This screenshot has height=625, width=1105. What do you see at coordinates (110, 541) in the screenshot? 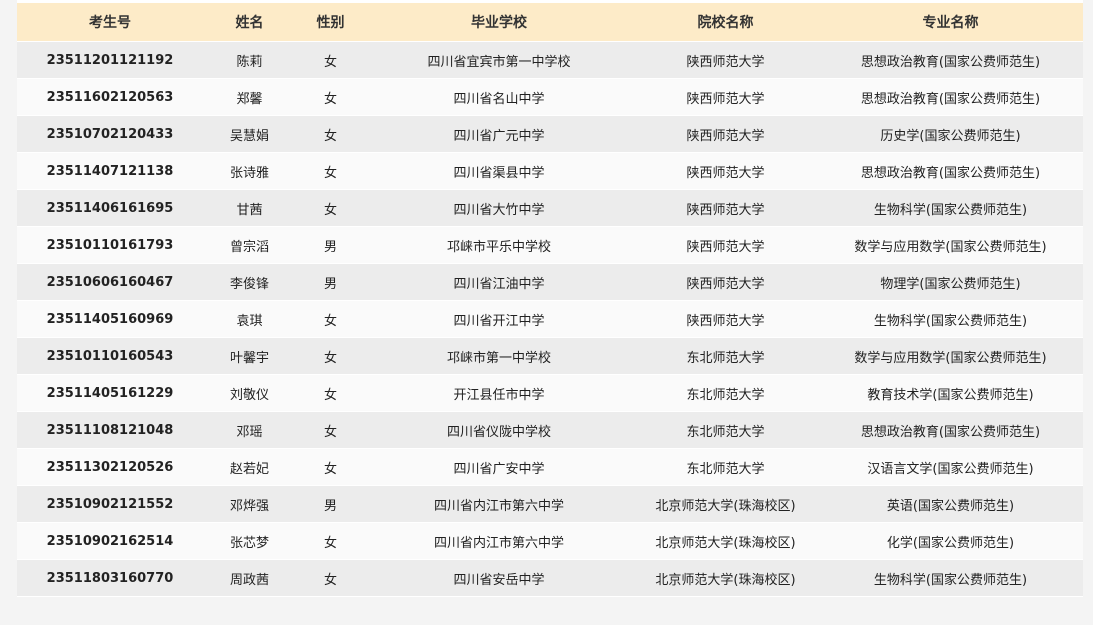
I see `cell-exam-id: 23510902162514` at bounding box center [110, 541].